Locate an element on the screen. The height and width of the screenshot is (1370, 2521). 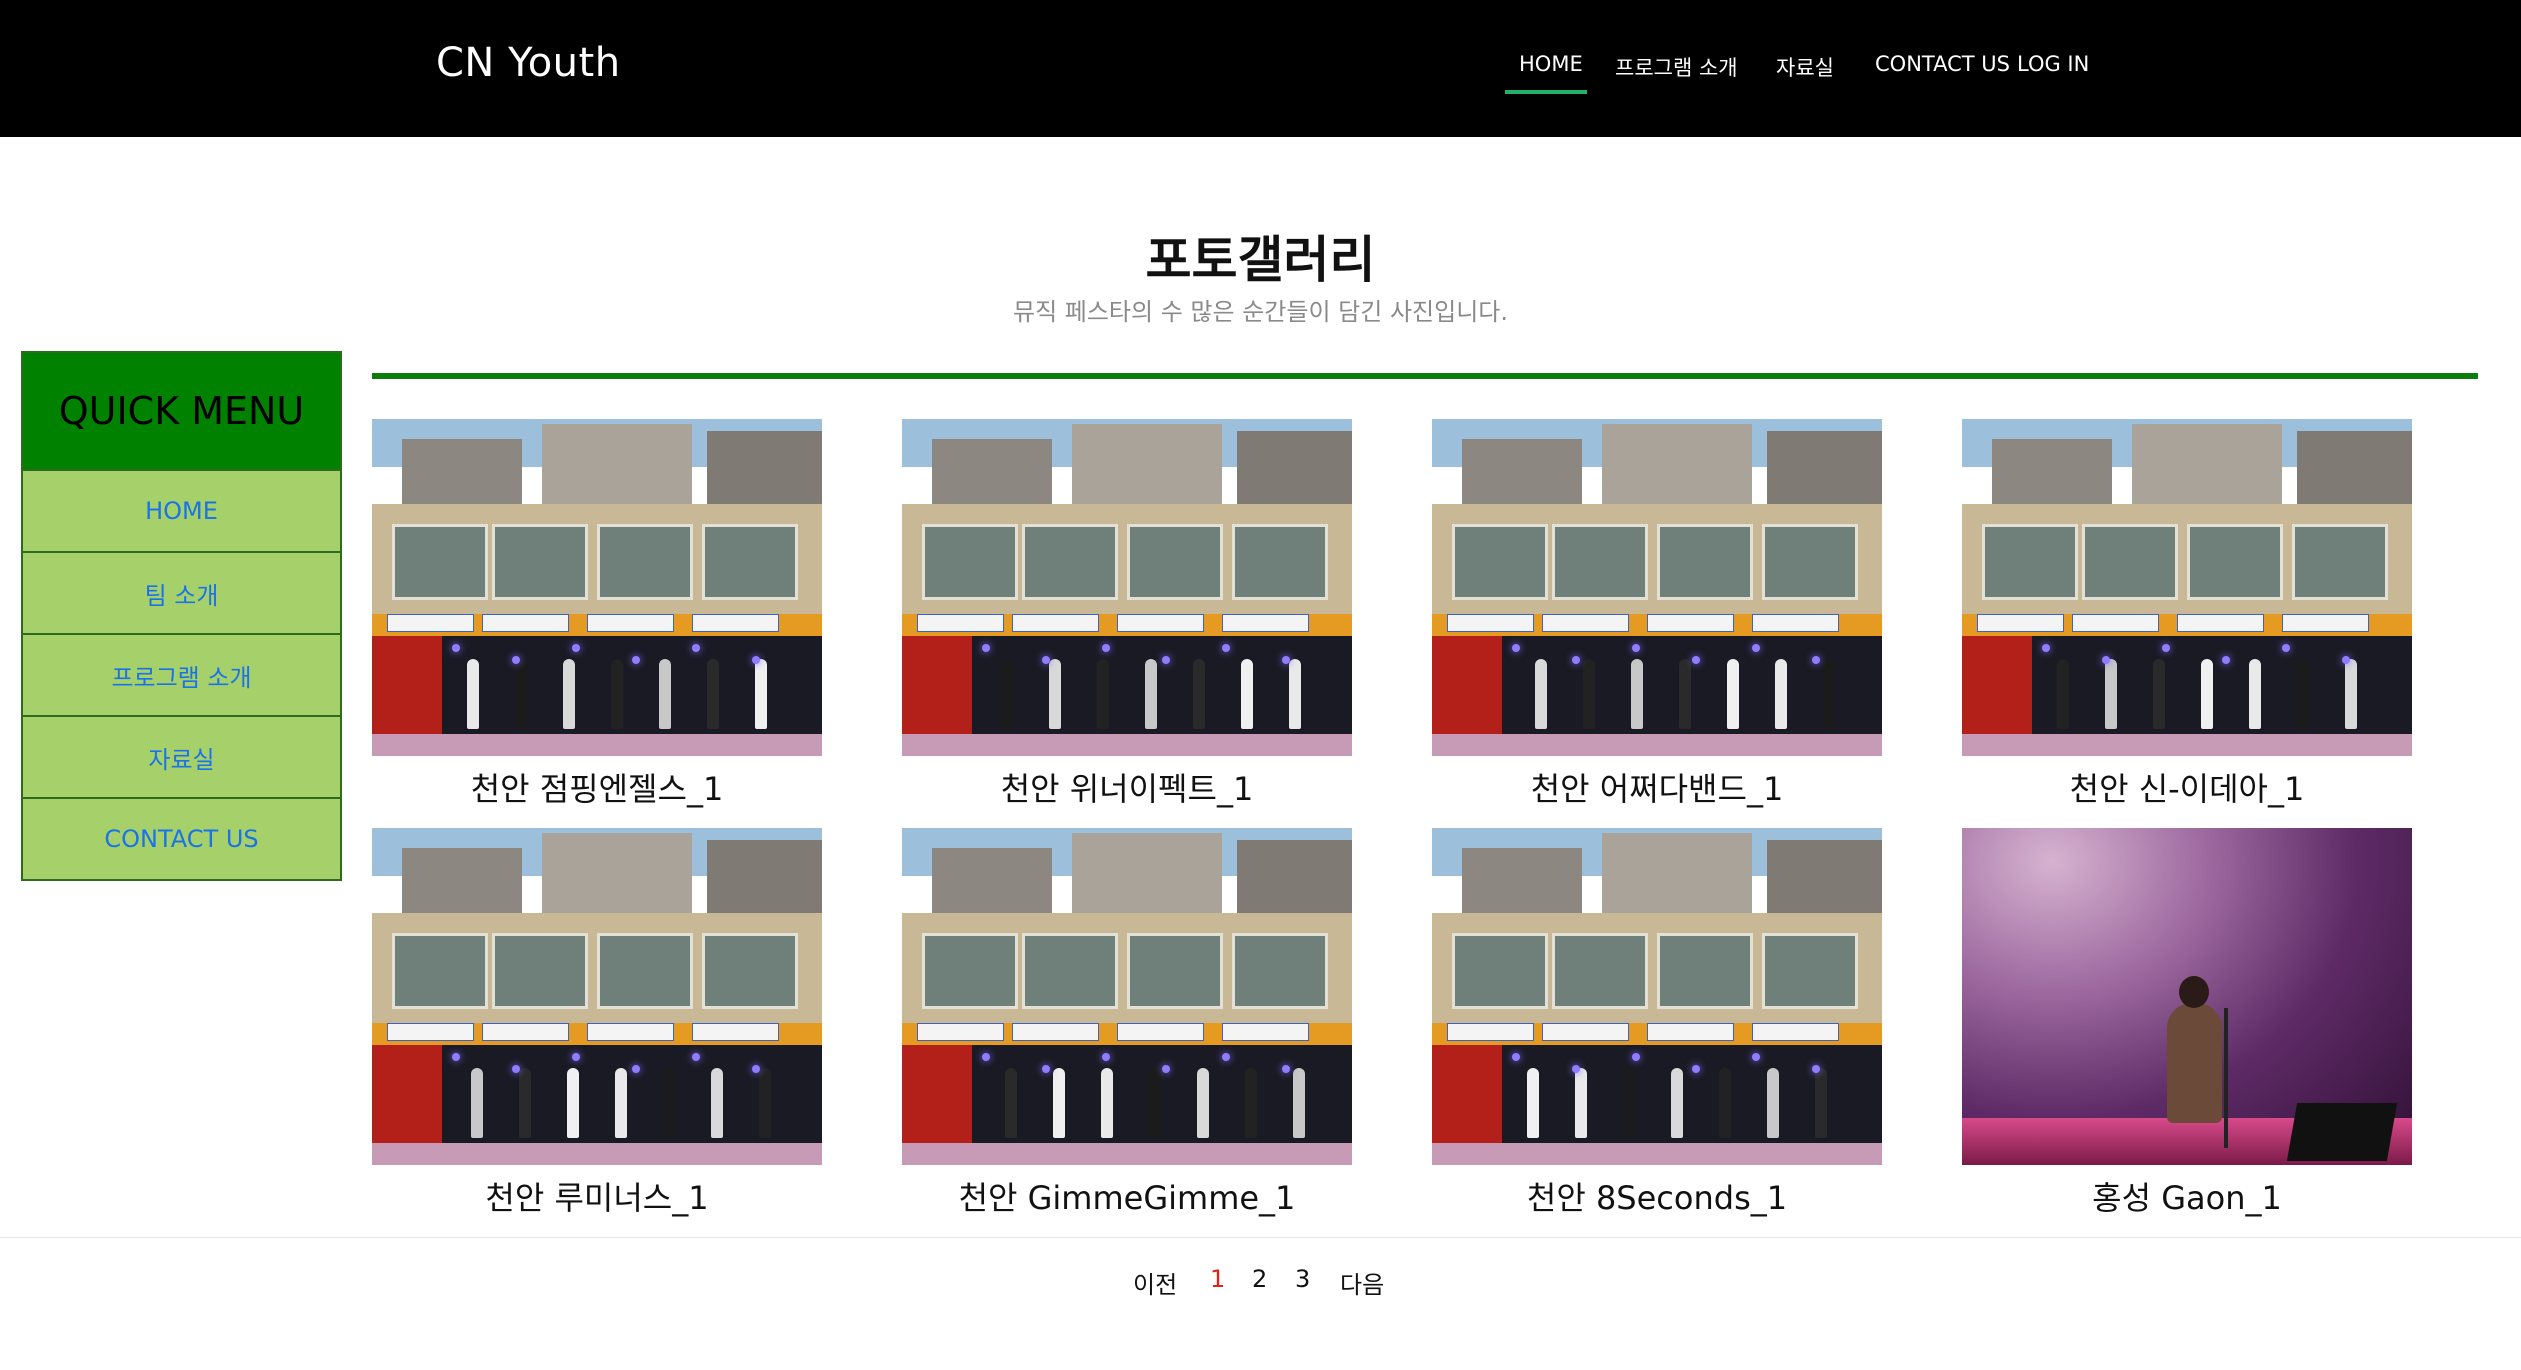
gallery-item: 천안 8Seconds_1 is located at coordinates (1657, 1022).